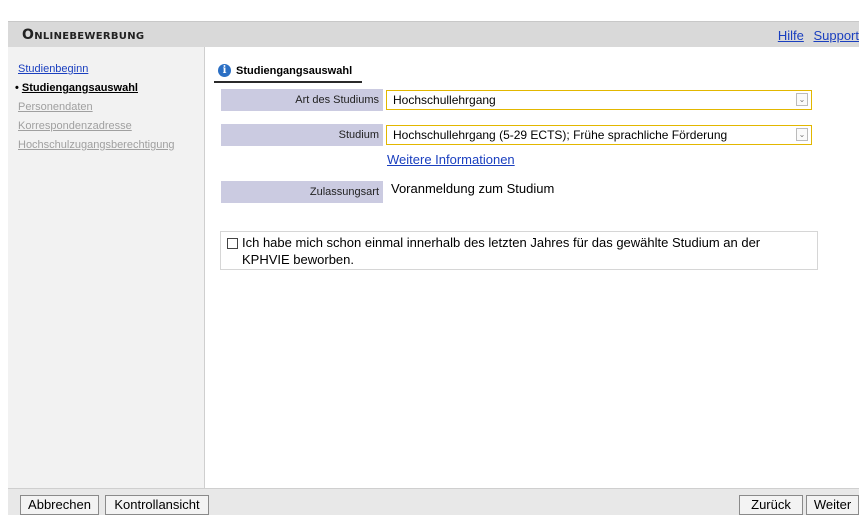  What do you see at coordinates (96, 145) in the screenshot?
I see `sidebar-item-label: Hochschulzugangsberechtigung` at bounding box center [96, 145].